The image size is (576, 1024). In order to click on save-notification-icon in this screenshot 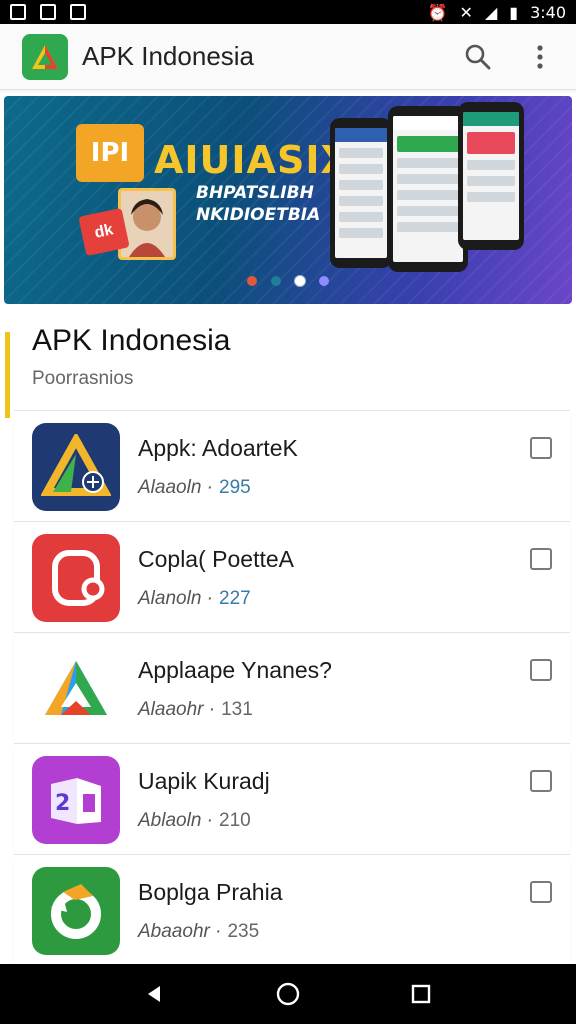, I will do `click(78, 12)`.